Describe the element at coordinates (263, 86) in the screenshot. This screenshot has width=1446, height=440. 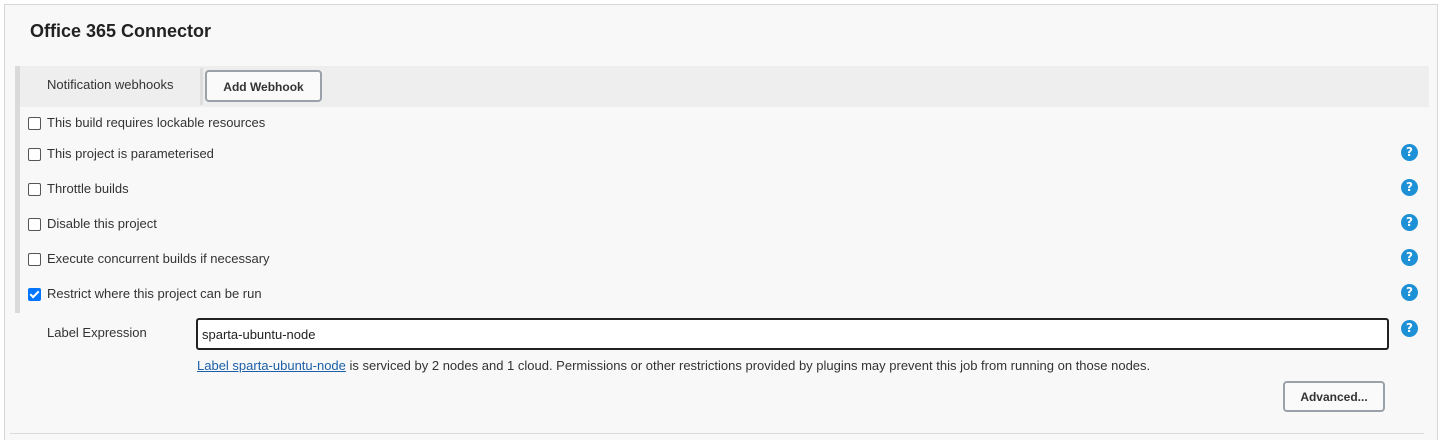
I see `add-webhook-button: Add Webhook` at that location.